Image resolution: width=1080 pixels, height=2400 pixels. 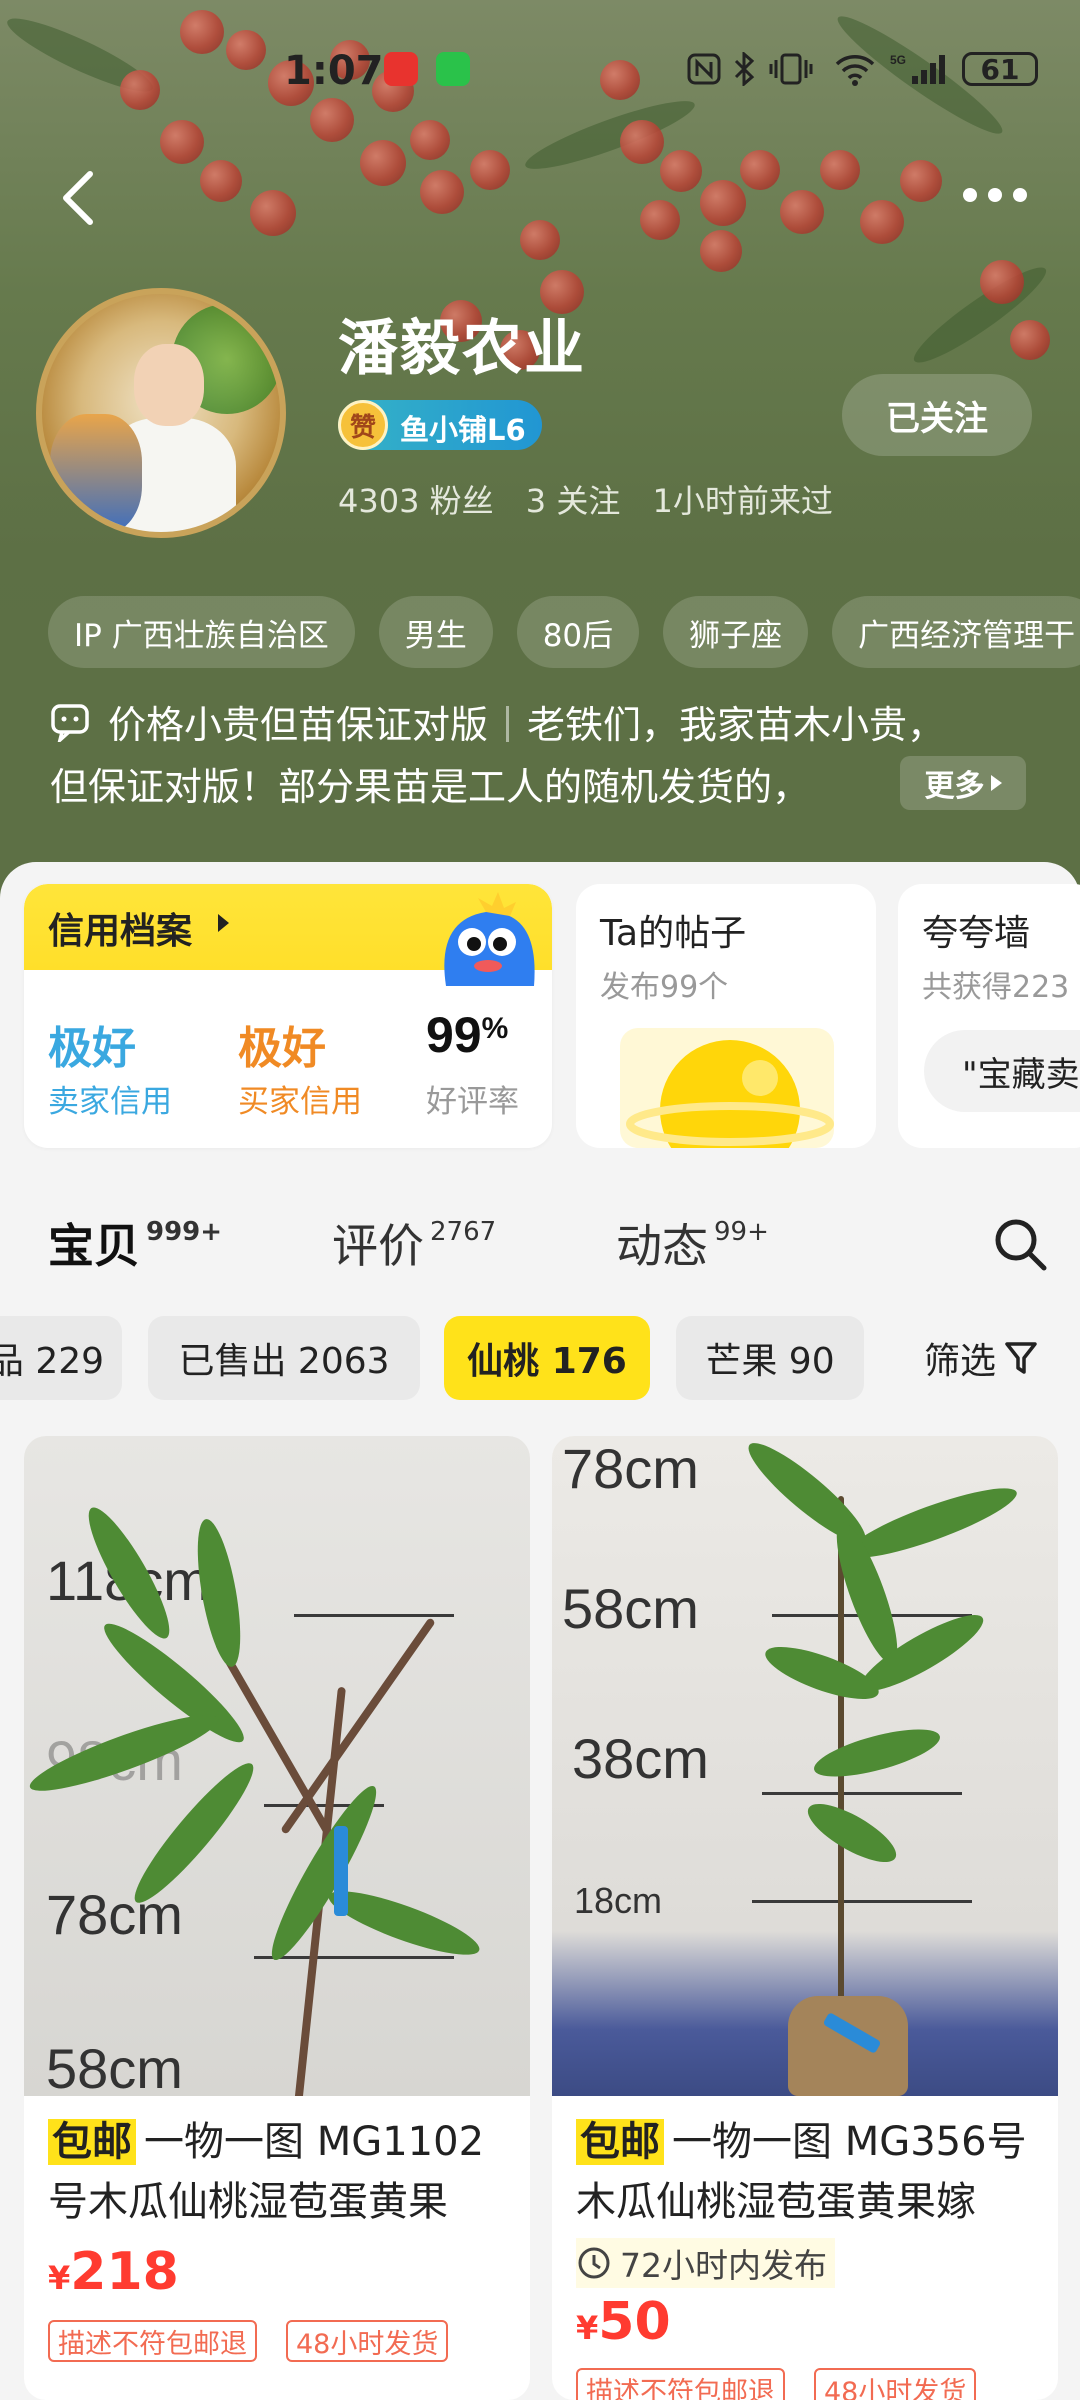 What do you see at coordinates (741, 1232) in the screenshot?
I see `tab-updates-count: 99+` at bounding box center [741, 1232].